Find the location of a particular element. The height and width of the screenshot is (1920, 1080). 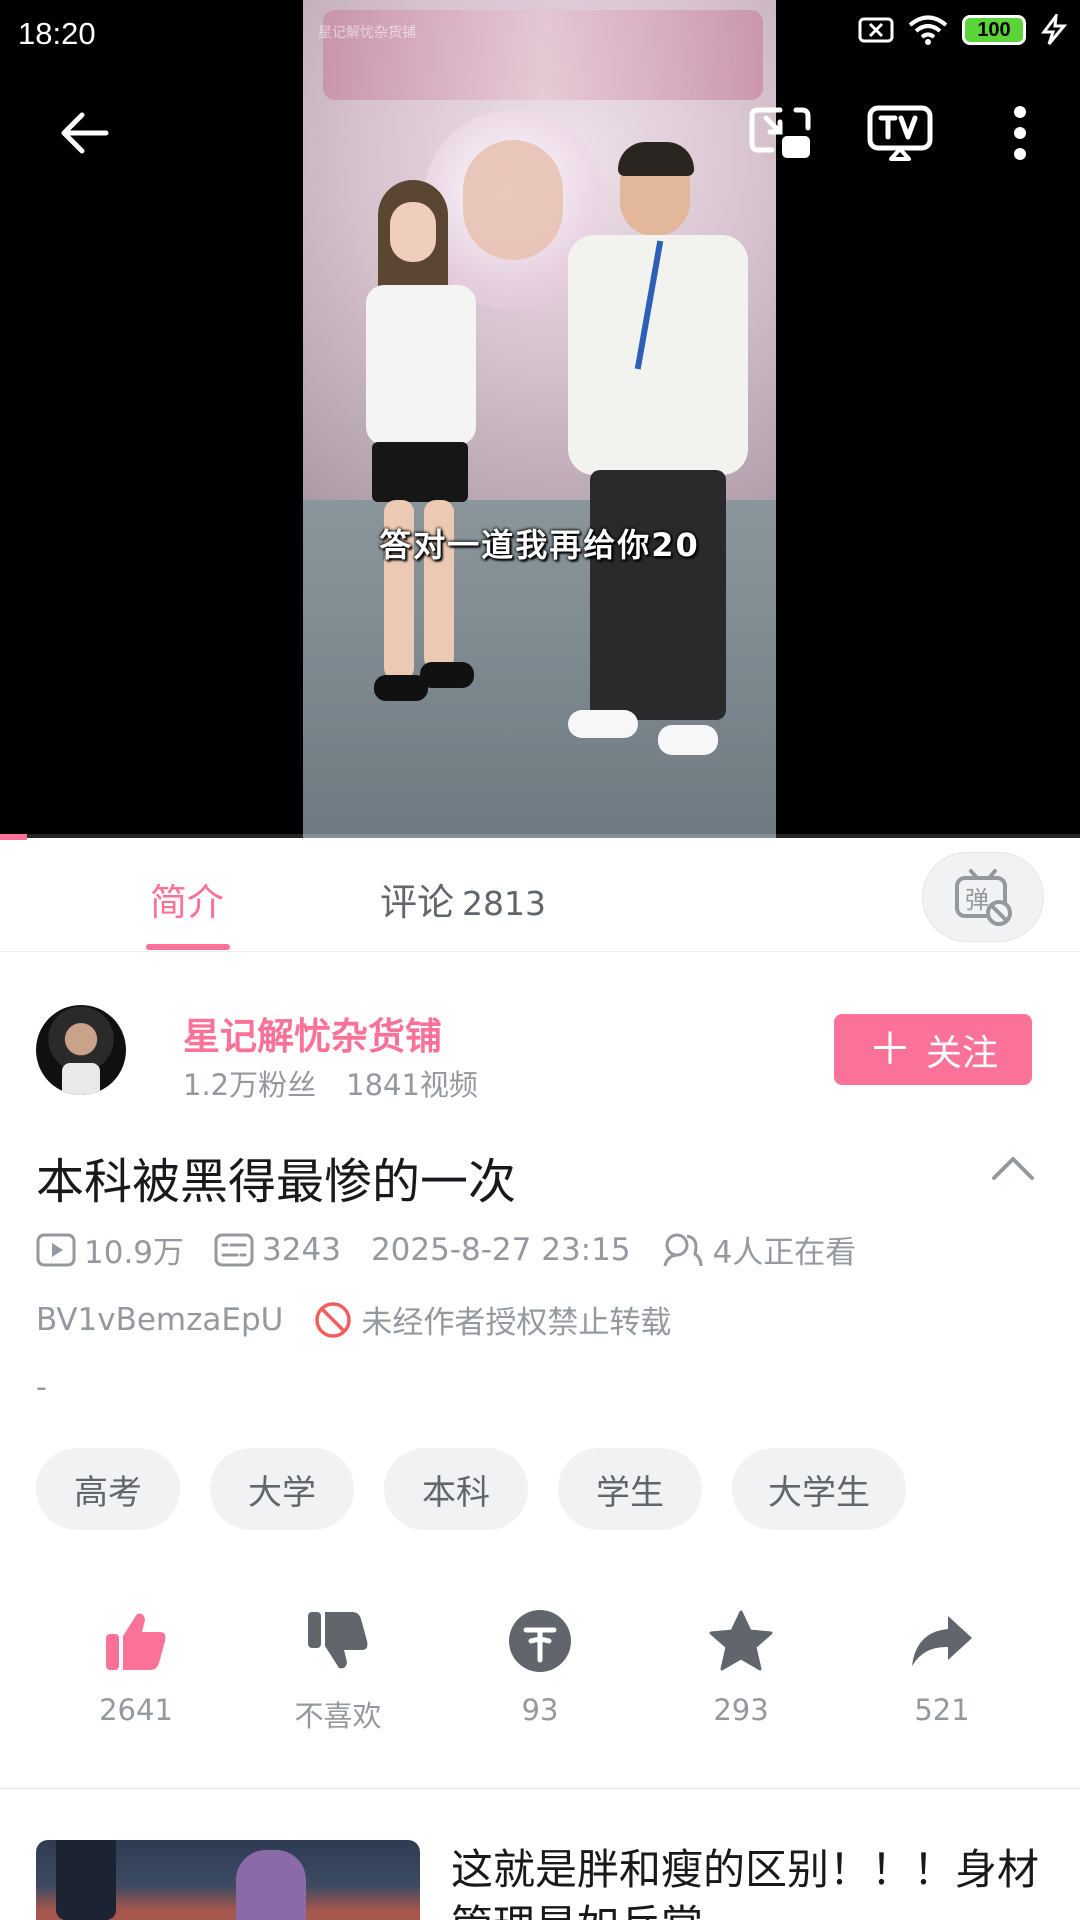

view-count: 10.9万 is located at coordinates (110, 1249).